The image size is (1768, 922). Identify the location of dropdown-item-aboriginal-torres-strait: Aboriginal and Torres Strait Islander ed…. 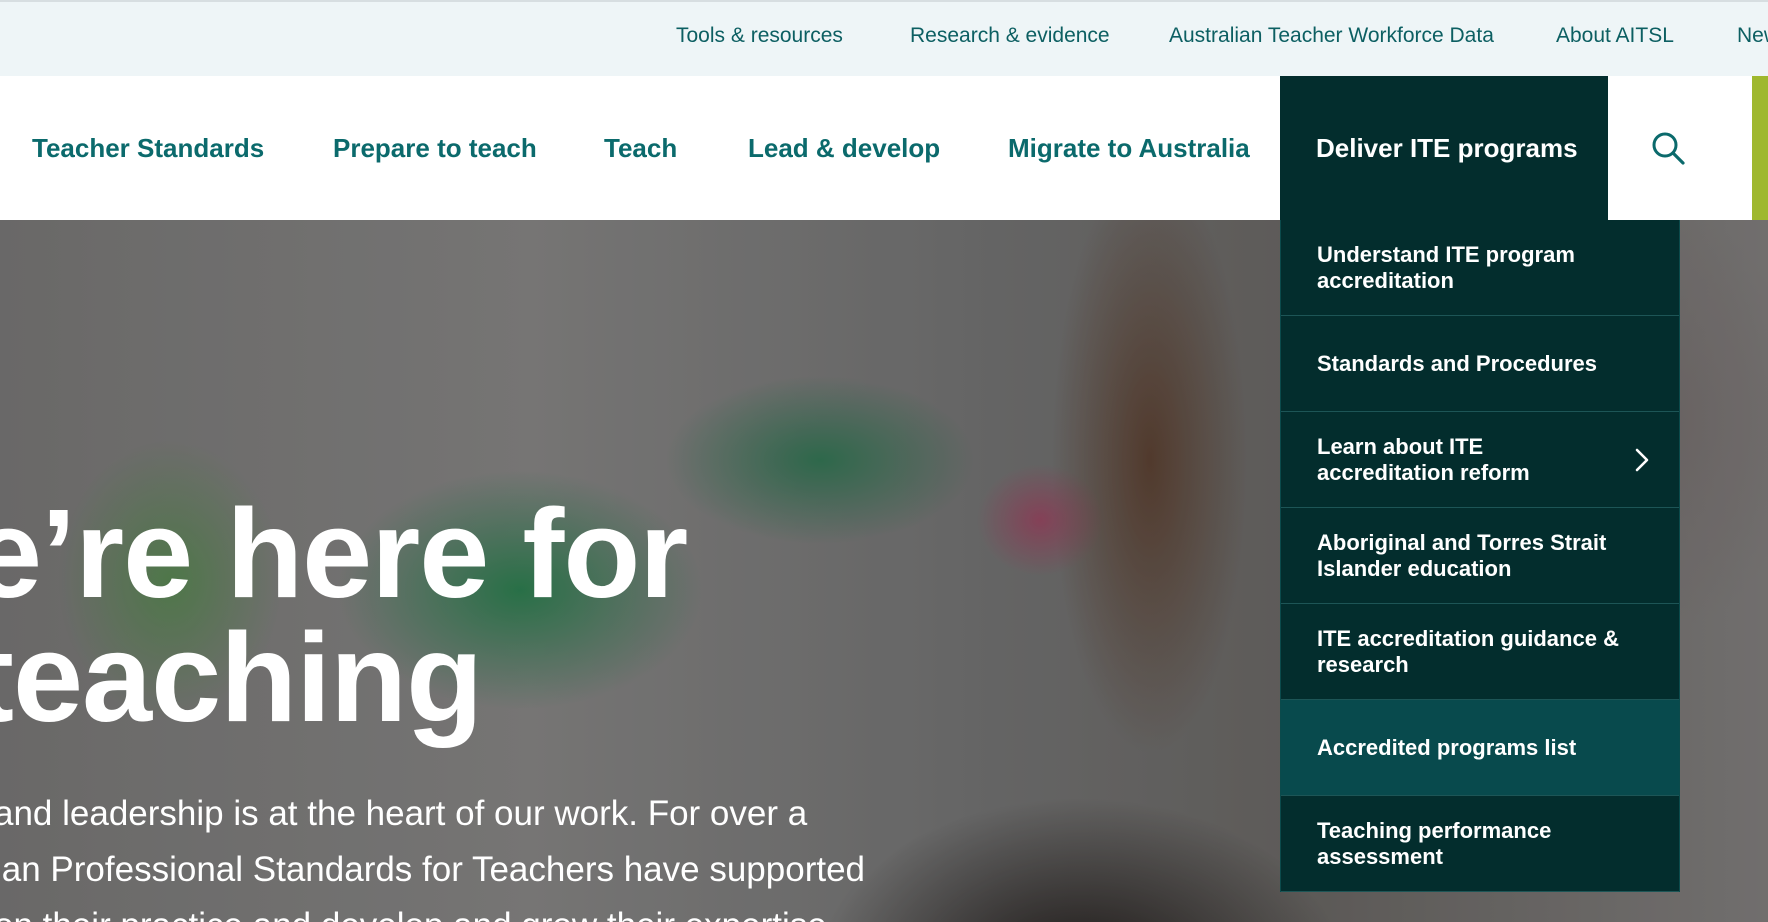
(1480, 556).